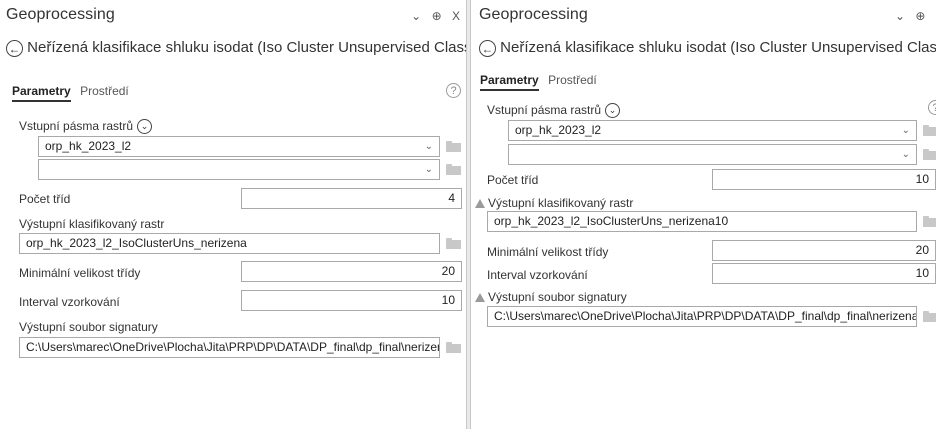 This screenshot has height=429, width=936. What do you see at coordinates (702, 221) in the screenshot?
I see `output-raster-input: orp_hk_2023_l2_IsoClusterUns_nerizena10` at bounding box center [702, 221].